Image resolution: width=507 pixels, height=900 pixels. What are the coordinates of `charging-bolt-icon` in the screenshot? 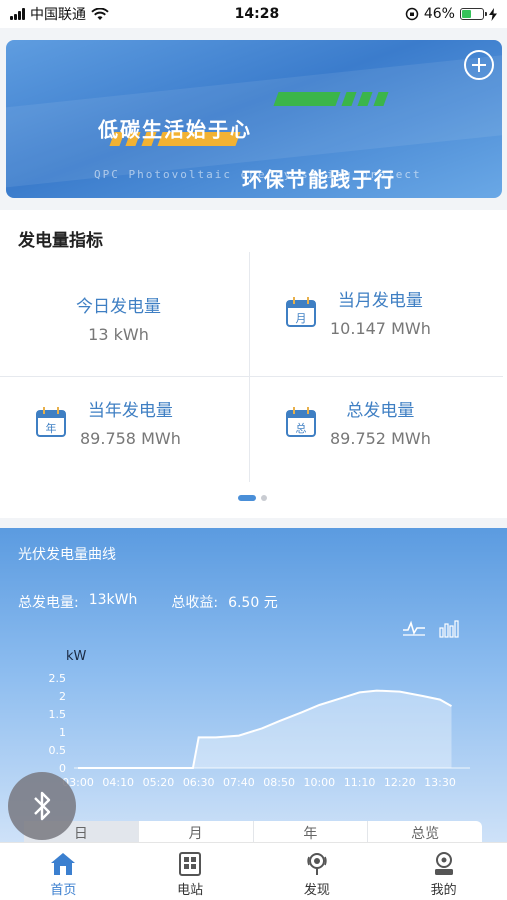 It's located at (492, 14).